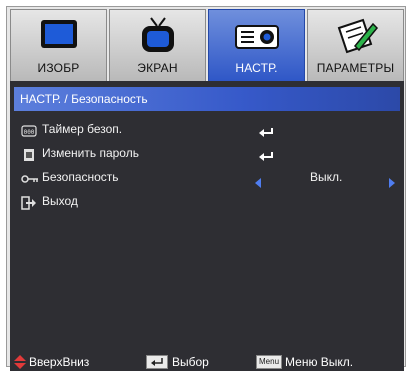 Image resolution: width=411 pixels, height=374 pixels. I want to click on enter-key-icon, so click(157, 362).